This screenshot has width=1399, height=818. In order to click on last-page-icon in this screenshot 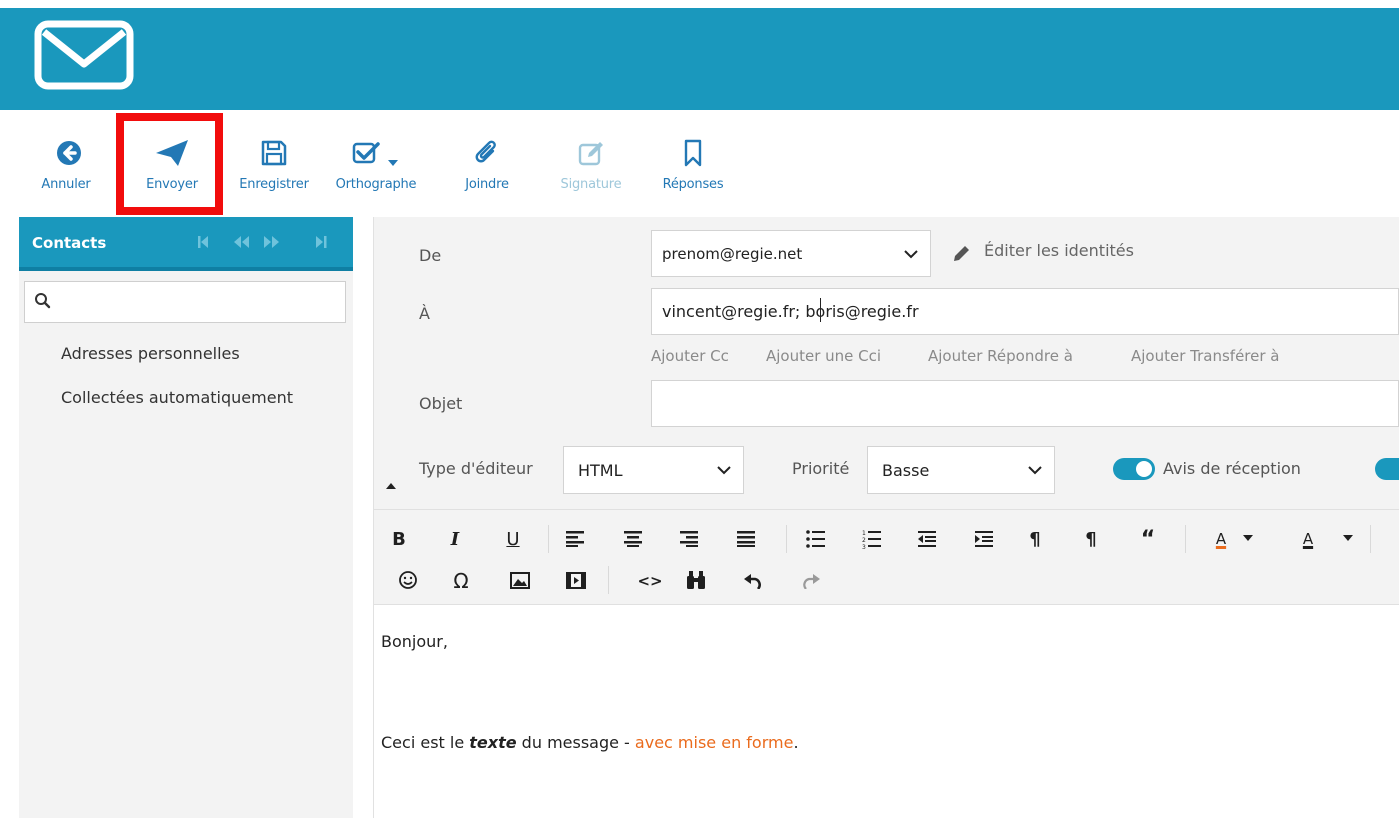, I will do `click(321, 242)`.